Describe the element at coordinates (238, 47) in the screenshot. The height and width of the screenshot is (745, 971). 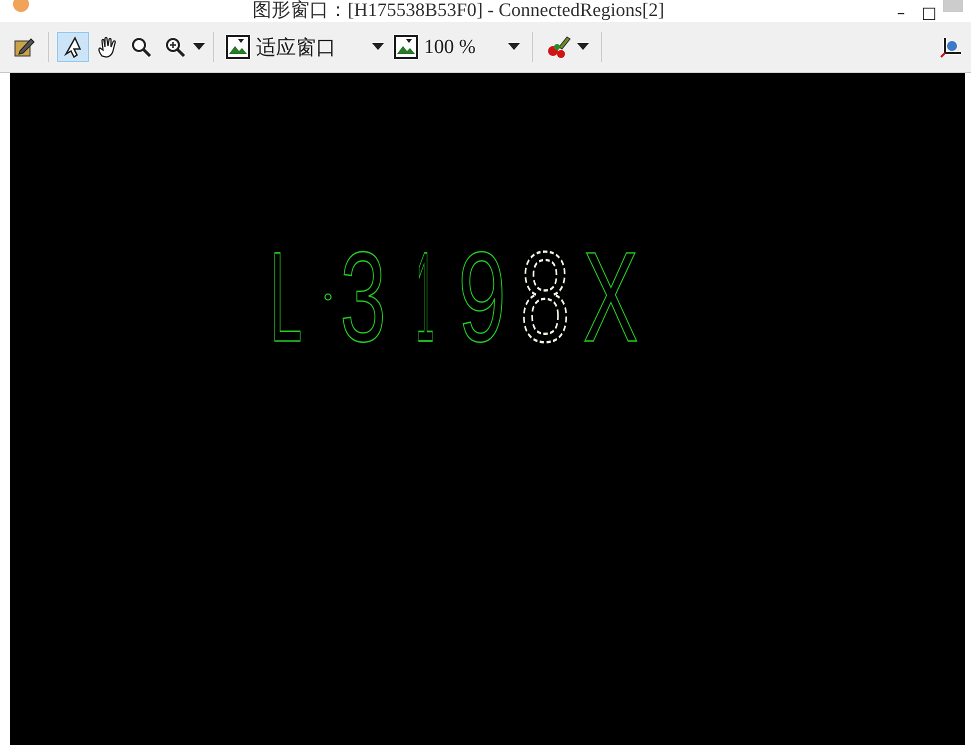
I see `fit-window-icon` at that location.